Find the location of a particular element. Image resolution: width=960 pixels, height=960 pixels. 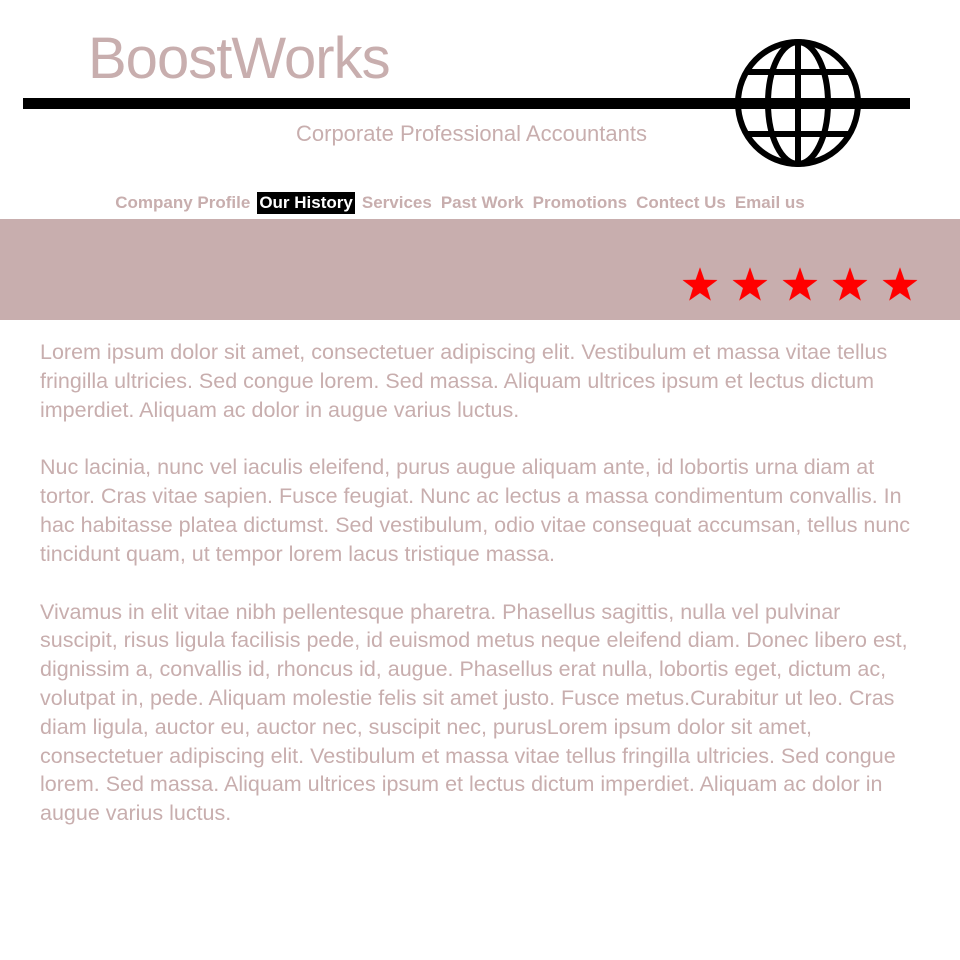

nav-item-past-work: Past Work is located at coordinates (482, 203).